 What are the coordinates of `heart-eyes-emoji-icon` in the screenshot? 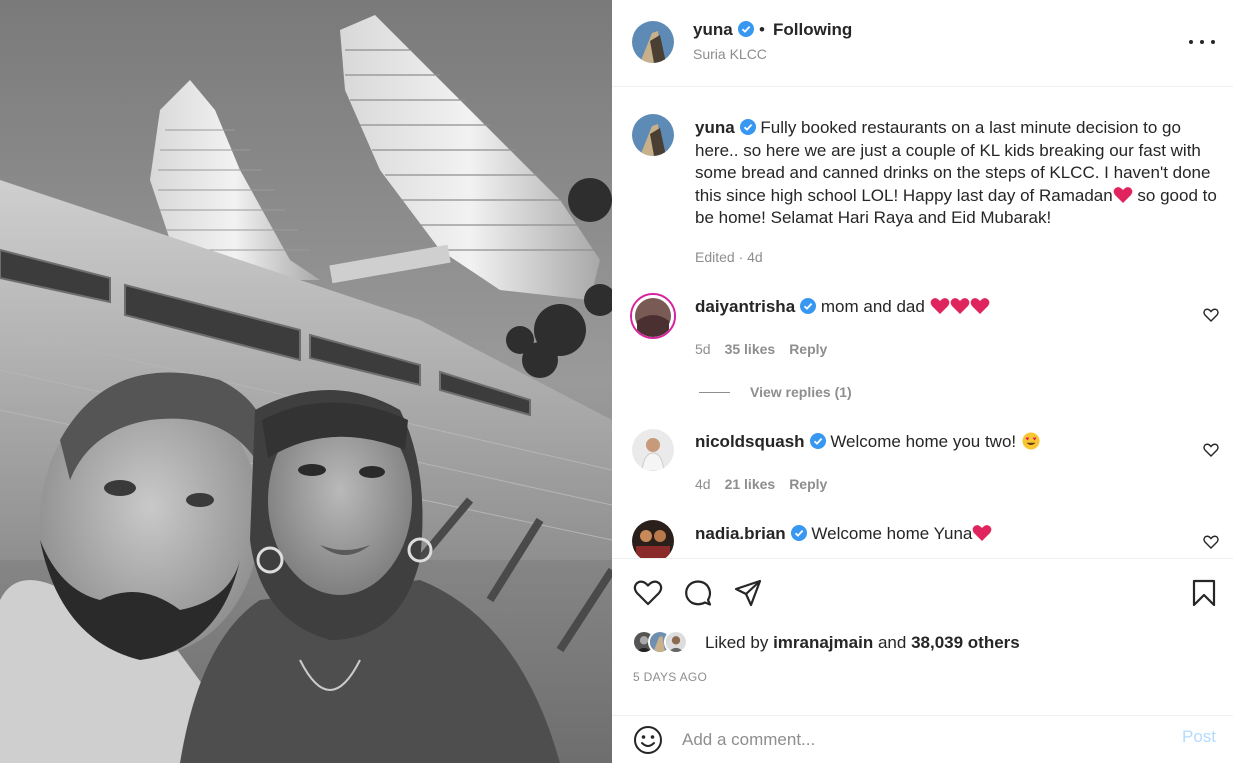 It's located at (1031, 441).